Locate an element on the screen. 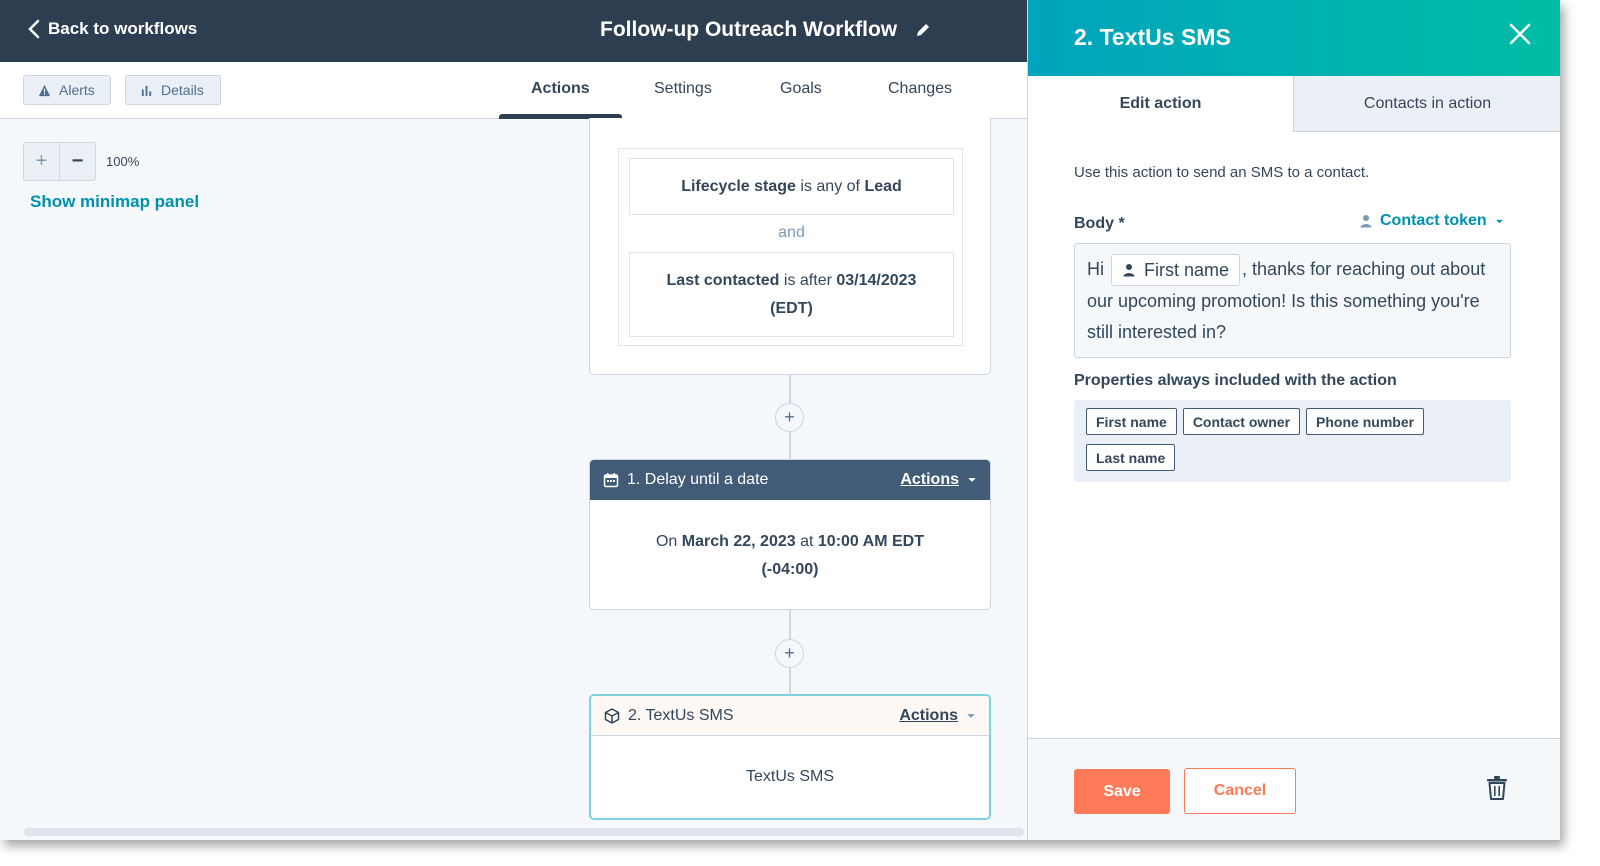  close-icon is located at coordinates (1520, 34).